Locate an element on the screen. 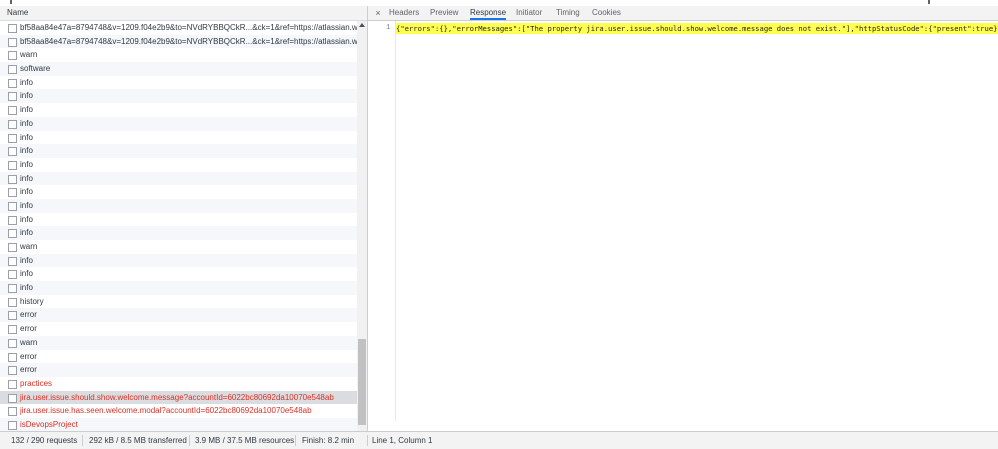  tab-cookies: Cookies is located at coordinates (606, 13).